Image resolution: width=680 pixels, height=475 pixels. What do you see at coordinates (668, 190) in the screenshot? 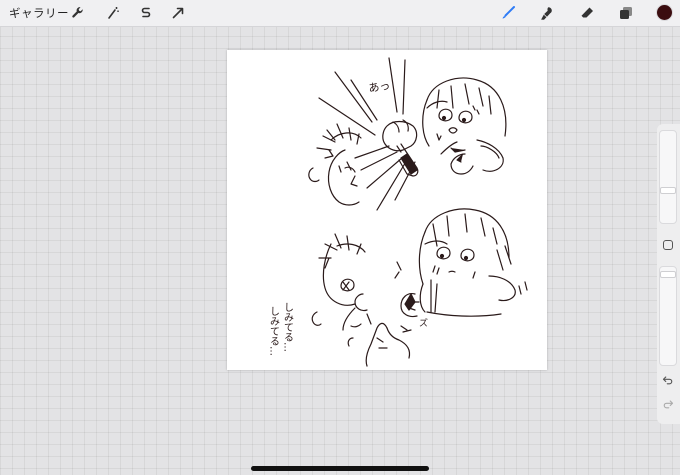
I see `brush-size-handle` at bounding box center [668, 190].